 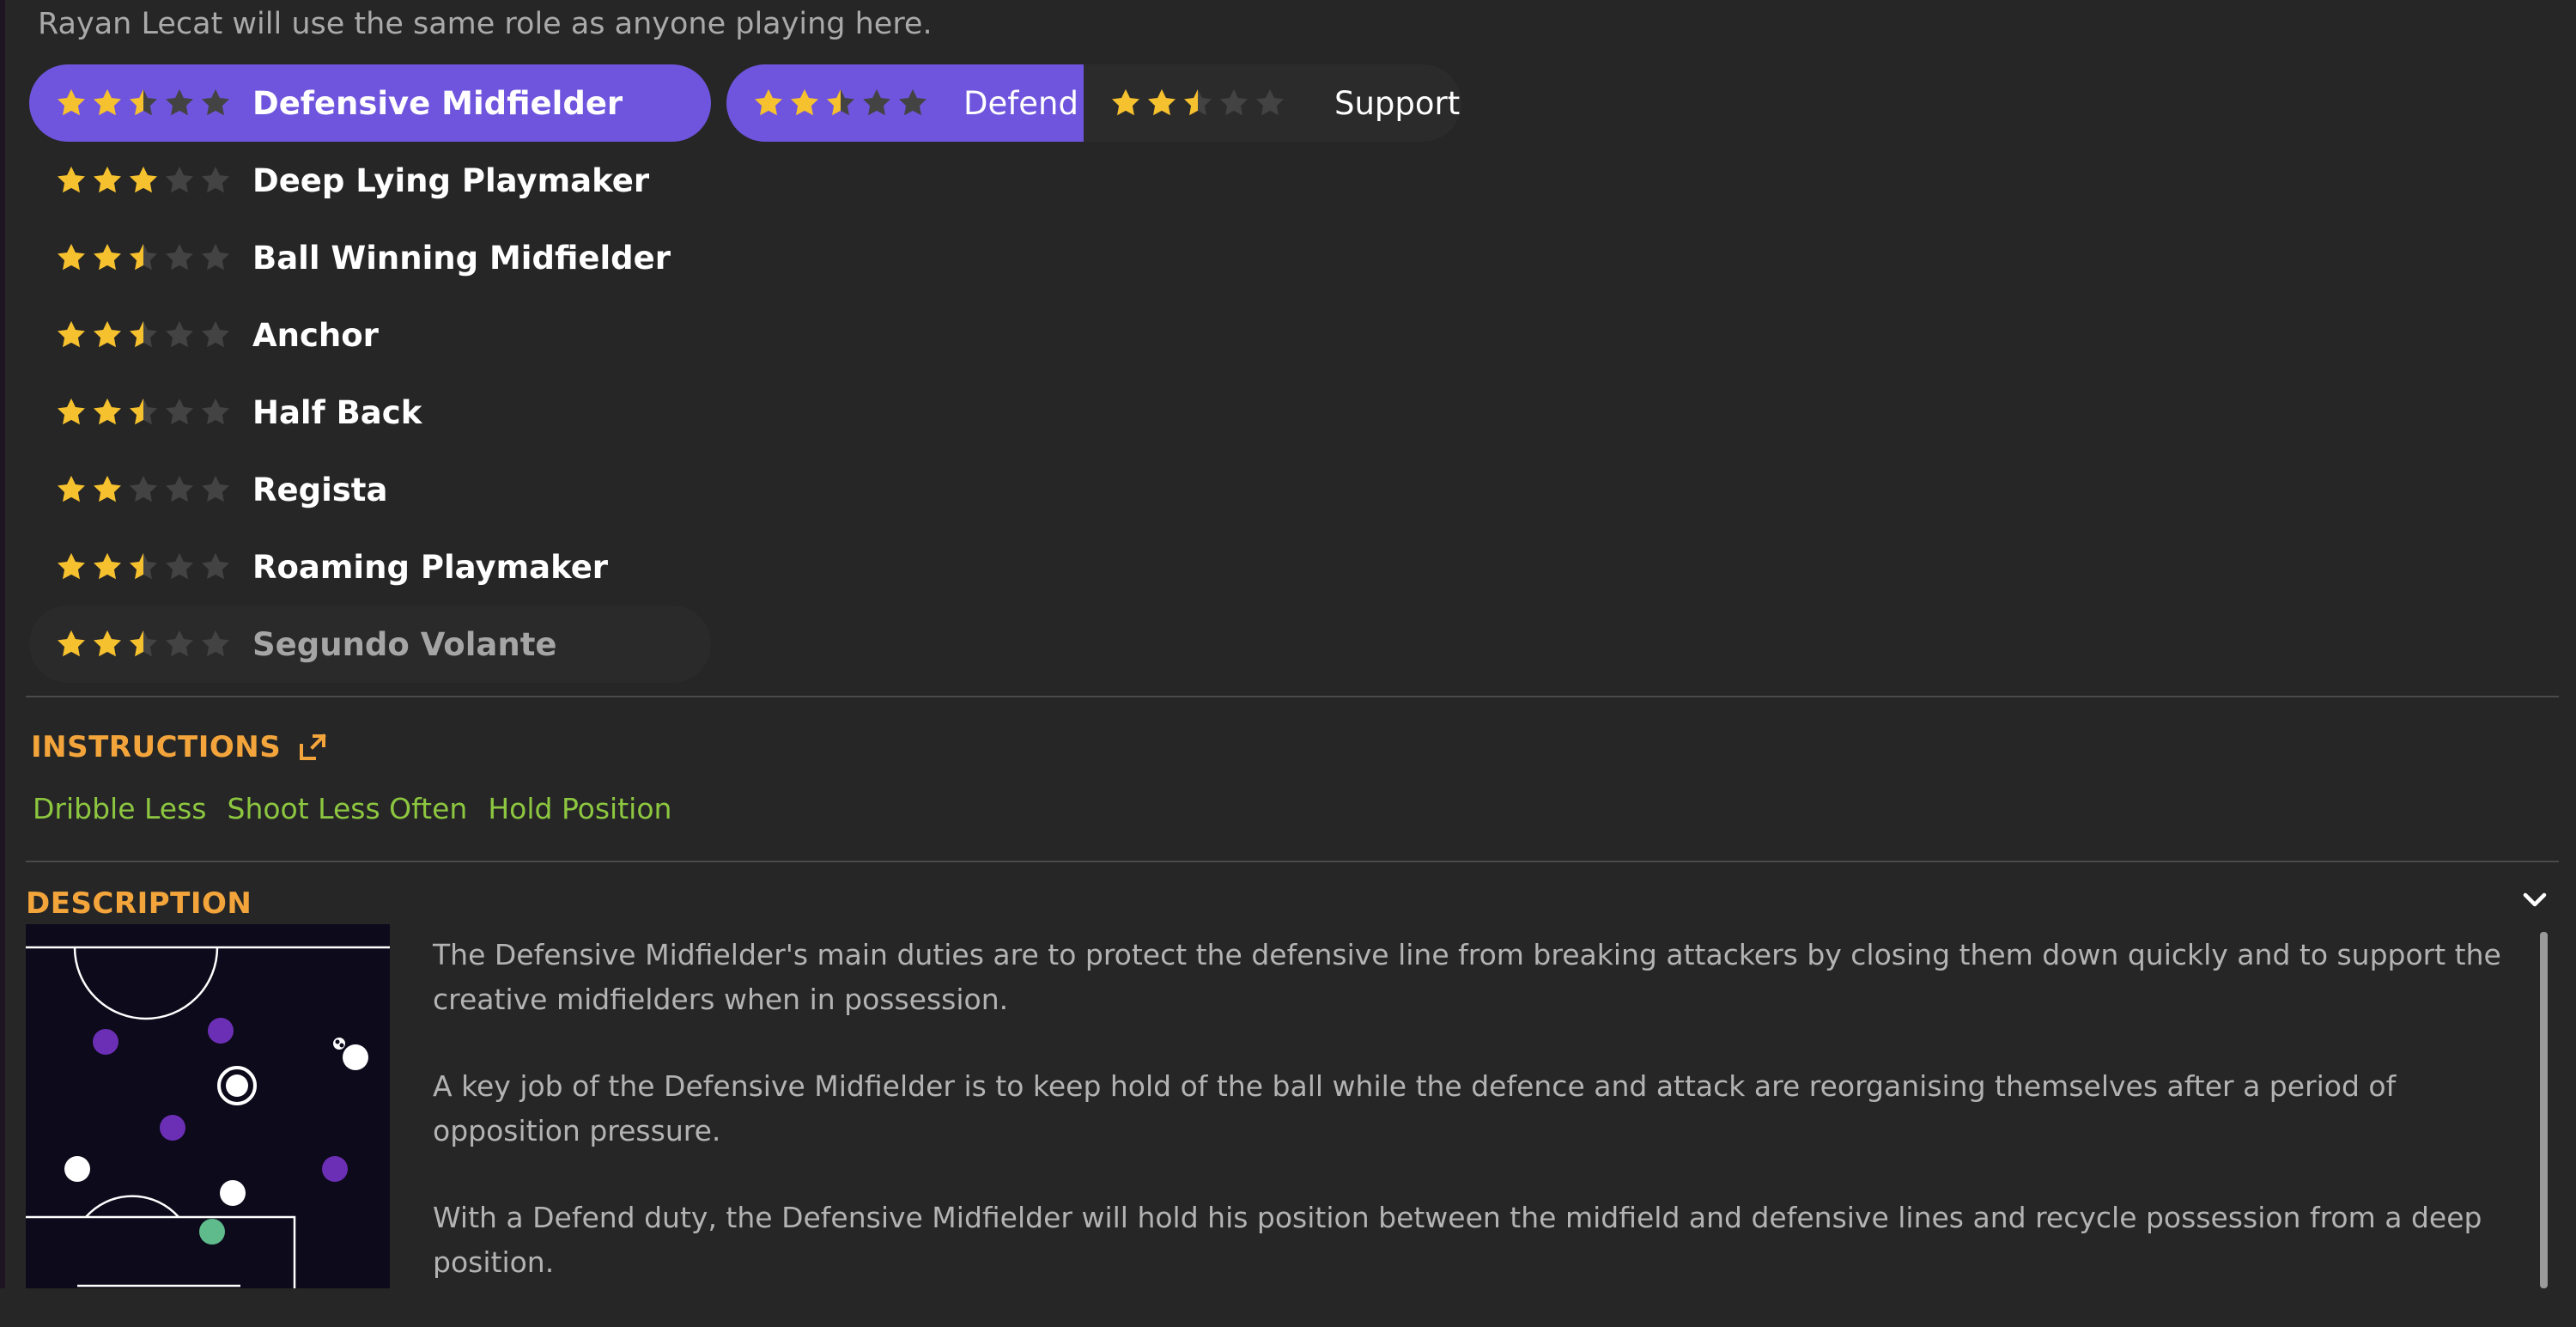 What do you see at coordinates (438, 103) in the screenshot?
I see `role-name: Defensive Midfielder` at bounding box center [438, 103].